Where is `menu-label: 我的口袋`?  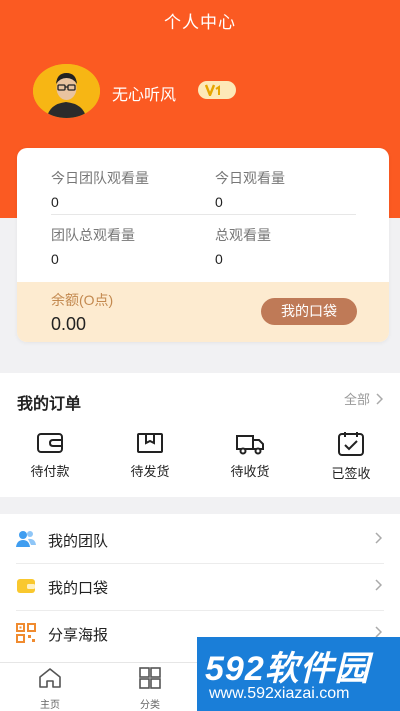
menu-label: 我的口袋 is located at coordinates (78, 588).